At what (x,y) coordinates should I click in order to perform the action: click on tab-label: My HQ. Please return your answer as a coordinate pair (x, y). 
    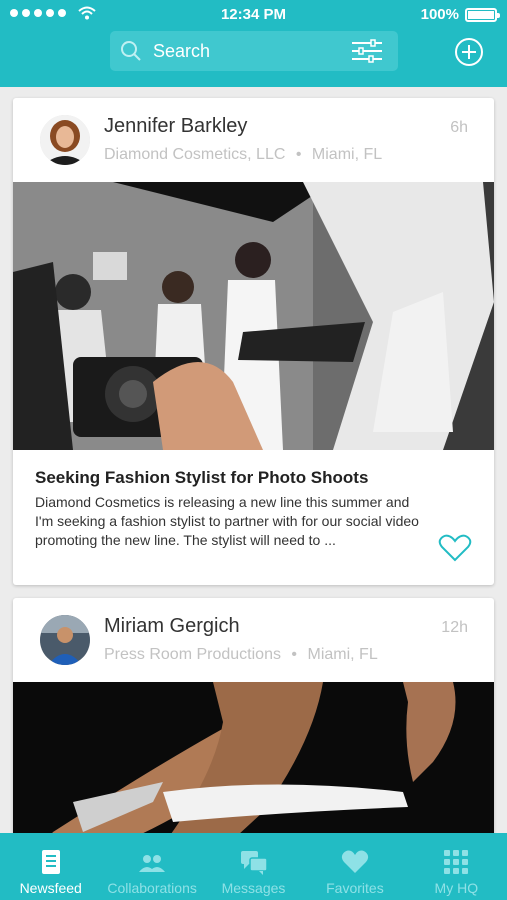
    Looking at the image, I should click on (456, 888).